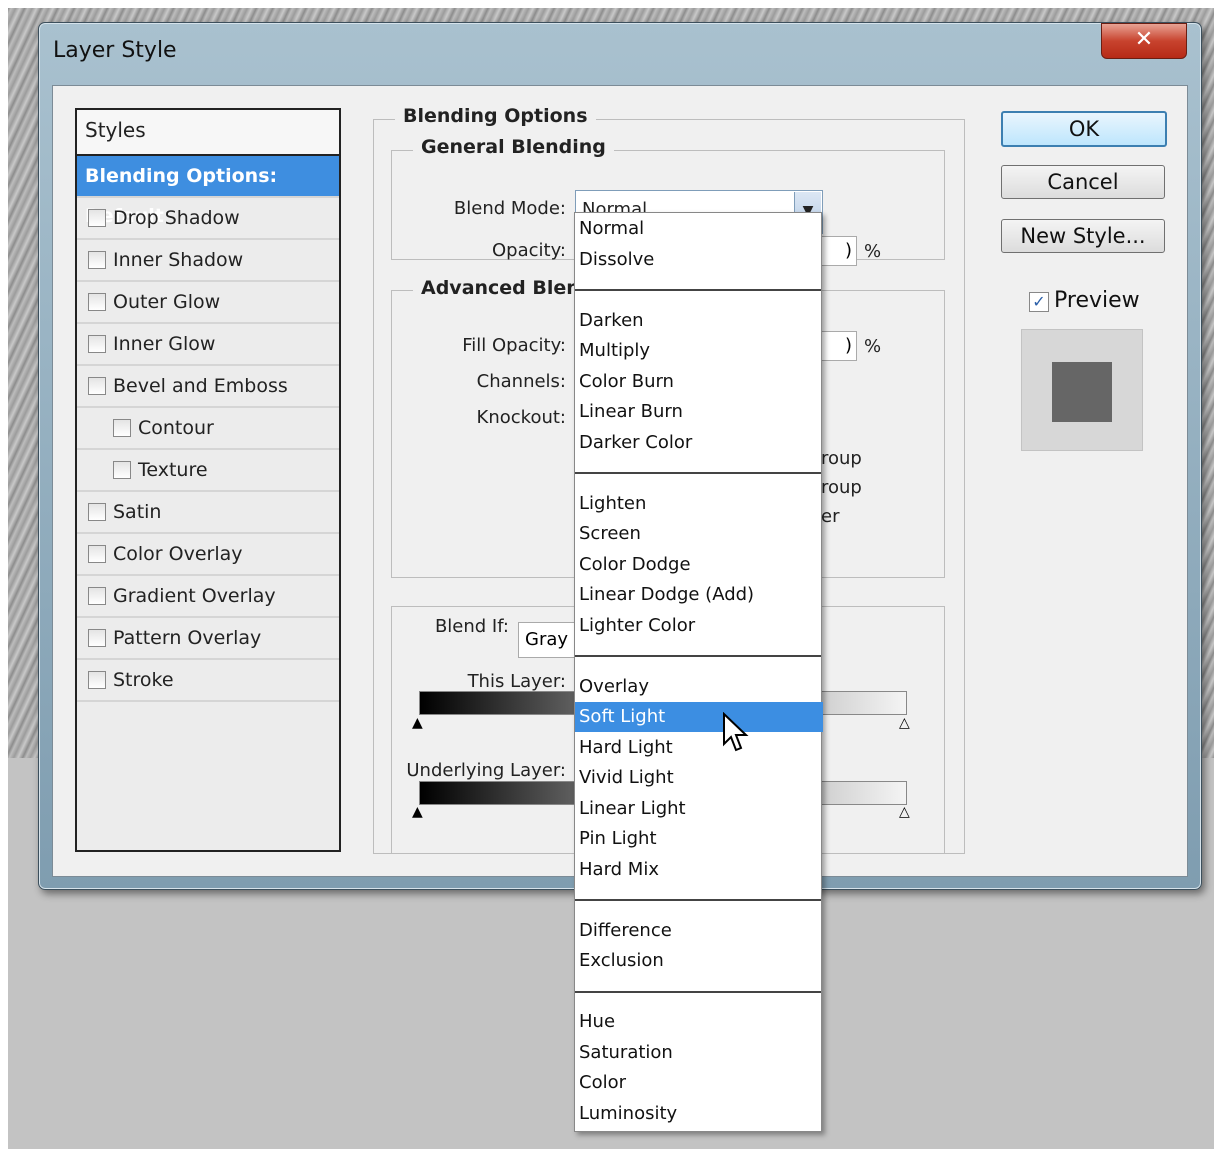 This screenshot has width=1214, height=1149. What do you see at coordinates (699, 1083) in the screenshot?
I see `blend-mode-option: Color` at bounding box center [699, 1083].